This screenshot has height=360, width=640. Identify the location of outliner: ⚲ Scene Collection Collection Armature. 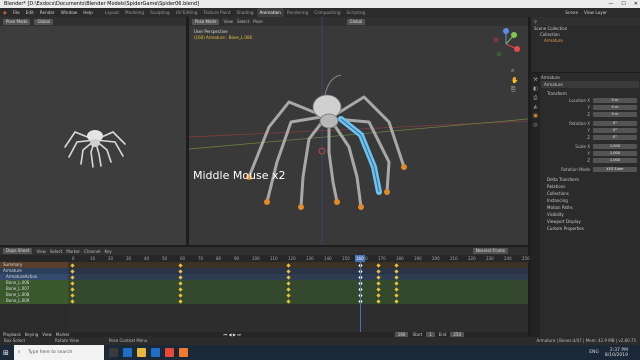
(585, 44).